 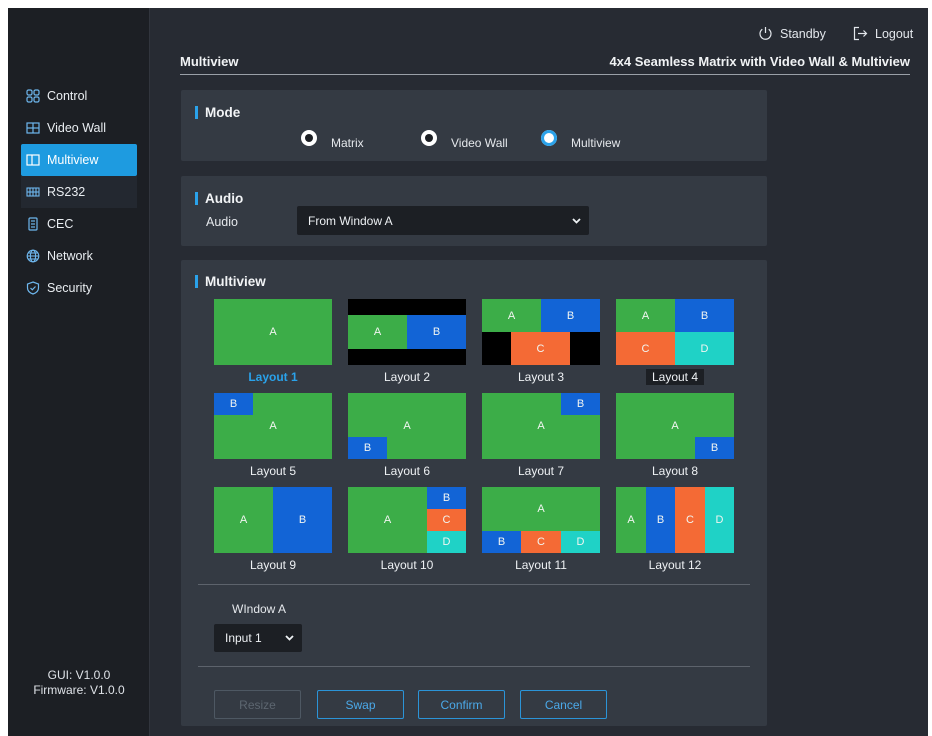 What do you see at coordinates (33, 288) in the screenshot?
I see `shield-icon` at bounding box center [33, 288].